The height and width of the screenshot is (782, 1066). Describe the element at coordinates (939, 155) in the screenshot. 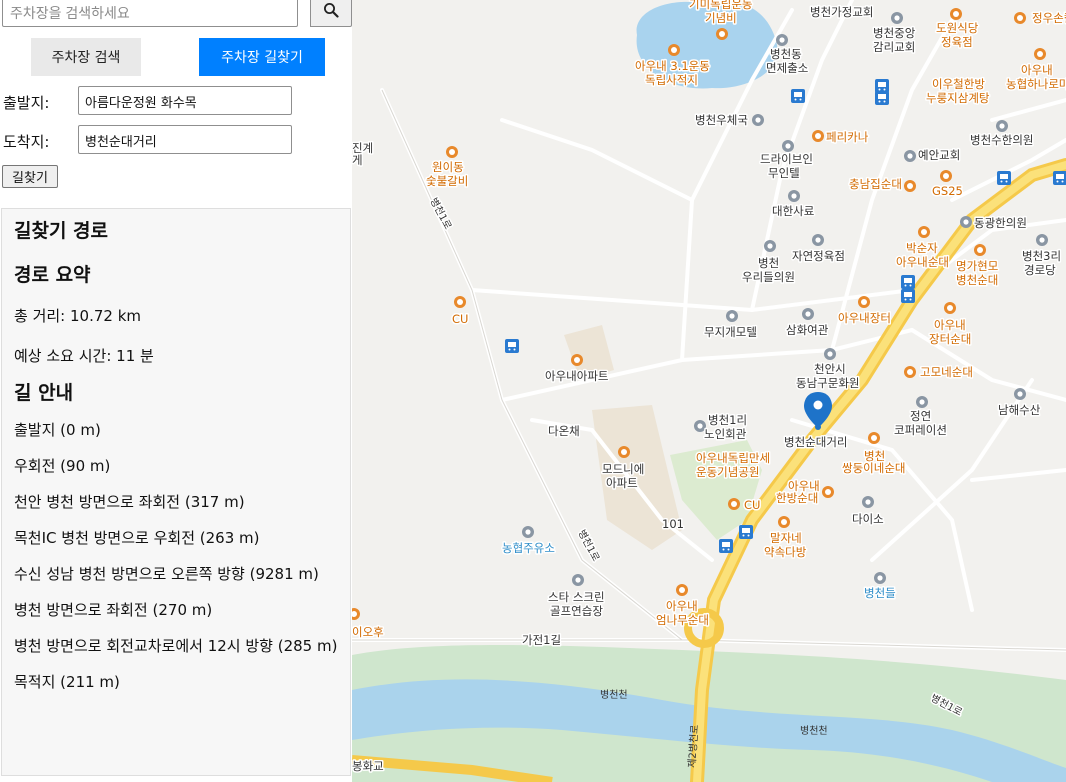

I see `map-label: 예안교회` at that location.